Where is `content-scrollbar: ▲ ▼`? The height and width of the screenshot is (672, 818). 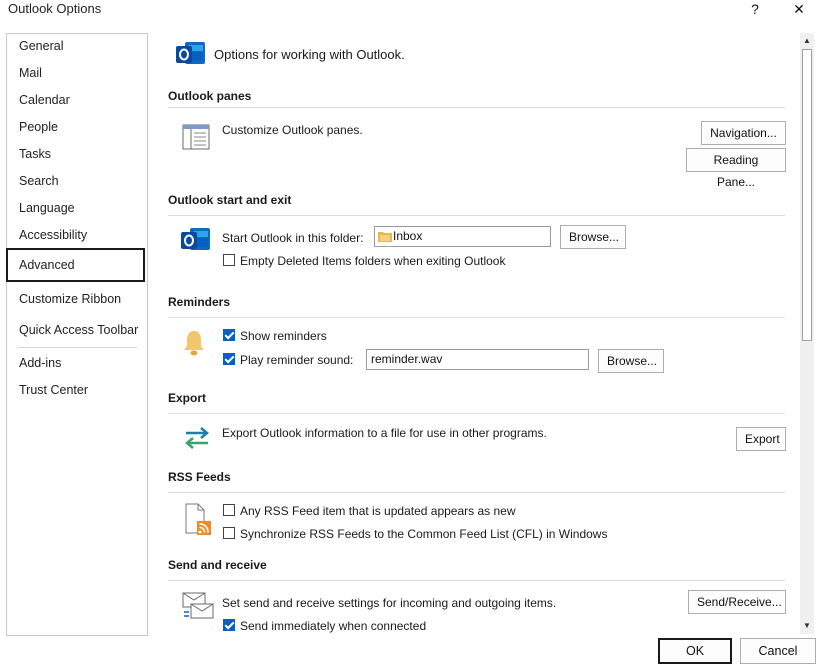
content-scrollbar: ▲ ▼ is located at coordinates (807, 333).